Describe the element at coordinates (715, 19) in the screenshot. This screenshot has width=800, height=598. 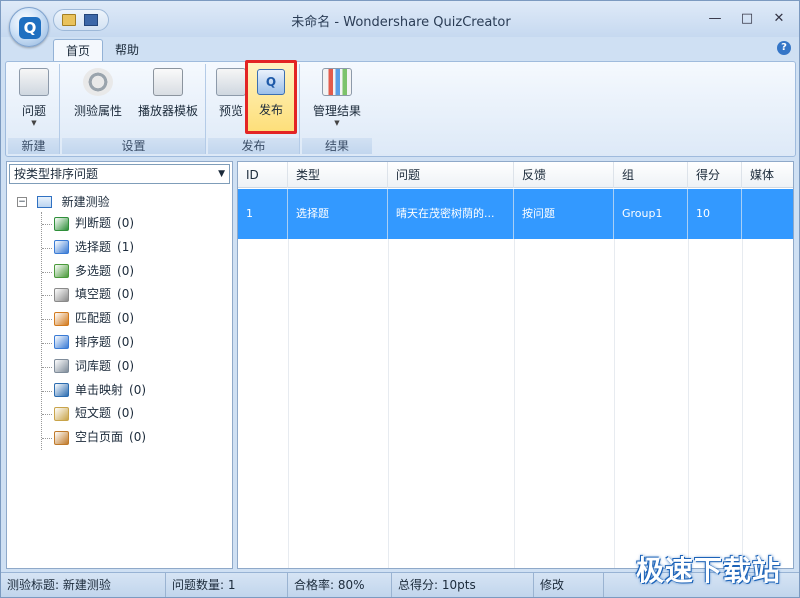
I see `minimize-button: —` at that location.